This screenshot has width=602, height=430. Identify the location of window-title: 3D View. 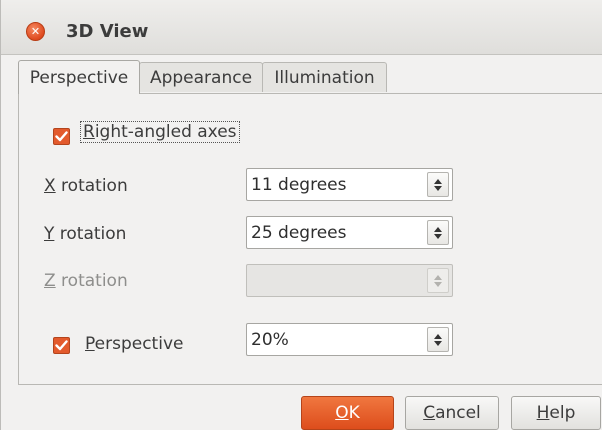
(107, 31).